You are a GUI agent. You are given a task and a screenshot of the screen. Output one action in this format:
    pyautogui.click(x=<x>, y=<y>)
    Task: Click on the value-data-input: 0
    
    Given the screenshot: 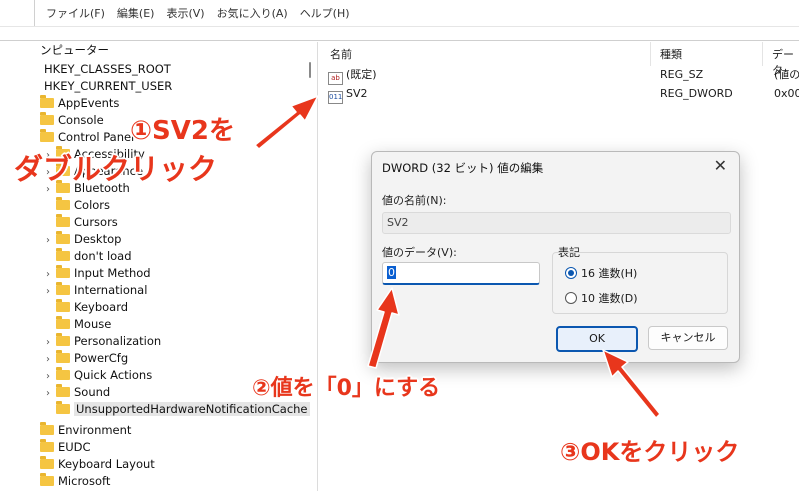 What is the action you would take?
    pyautogui.click(x=461, y=273)
    